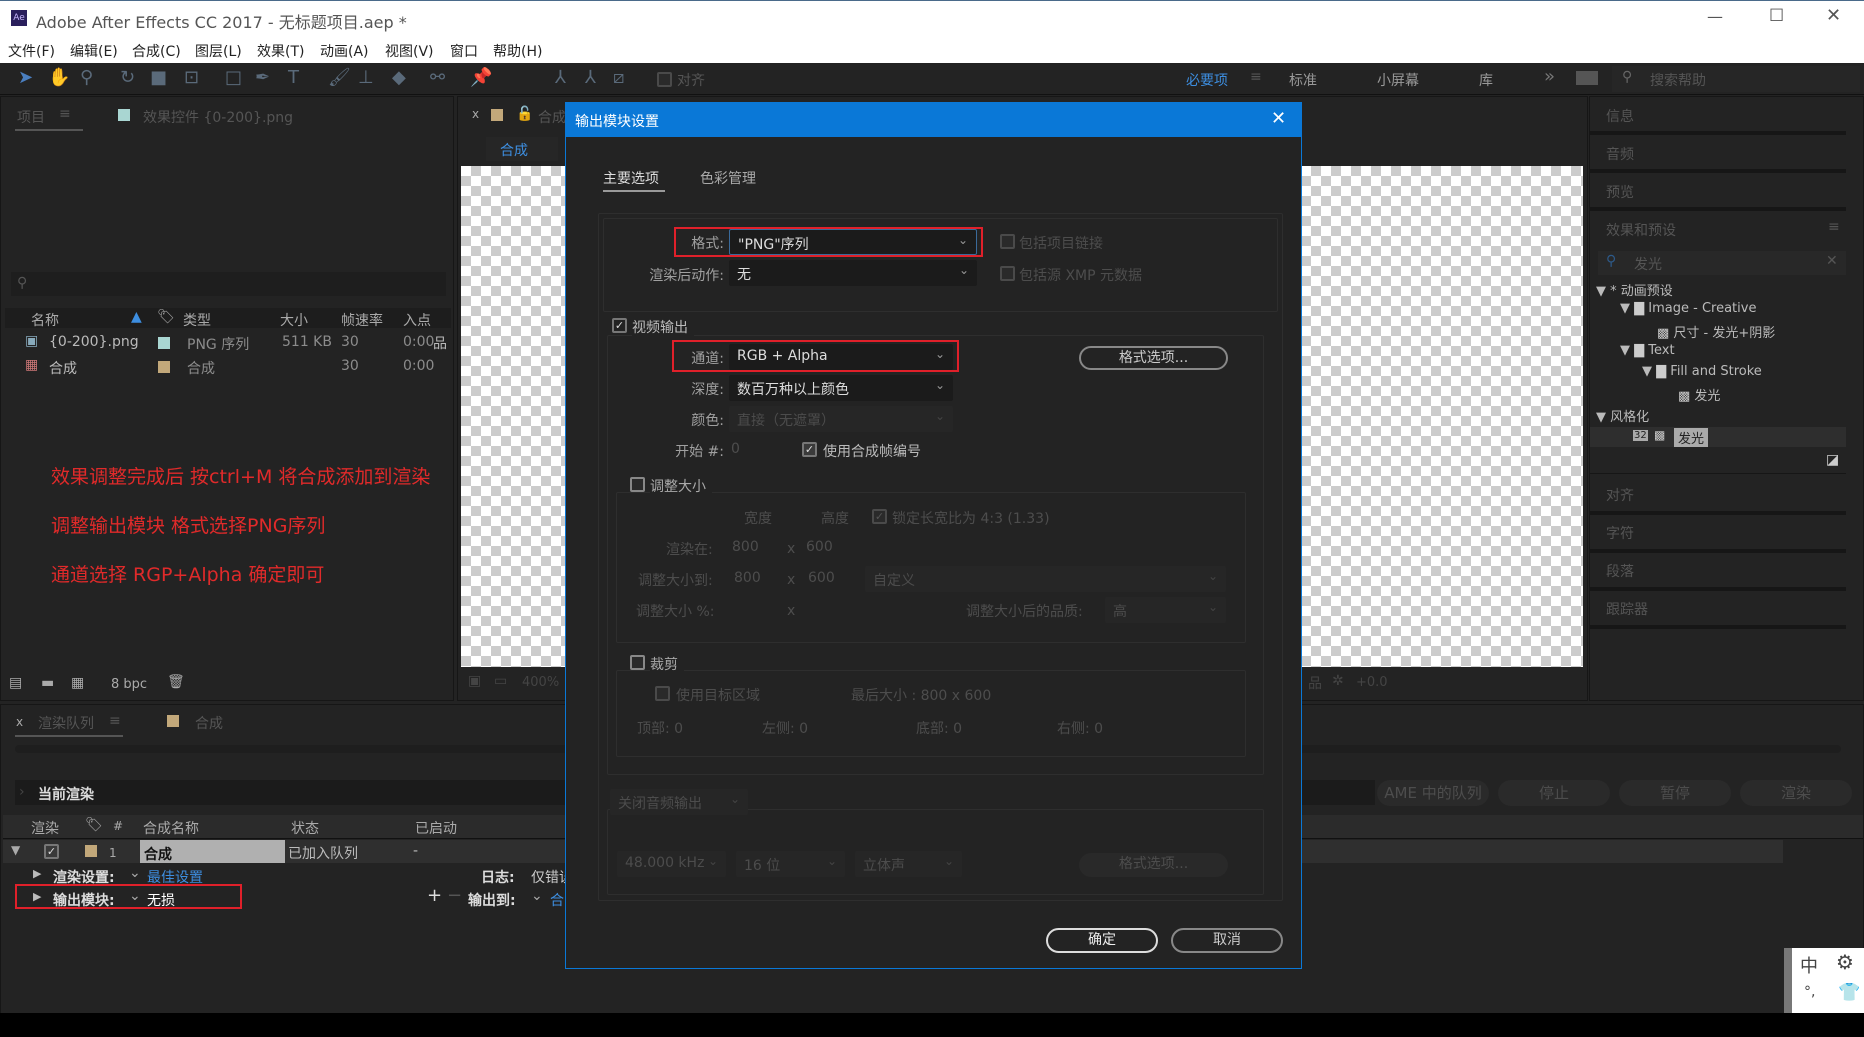 Image resolution: width=1864 pixels, height=1037 pixels. Describe the element at coordinates (47, 683) in the screenshot. I see `new-folder-icon: ▬` at that location.